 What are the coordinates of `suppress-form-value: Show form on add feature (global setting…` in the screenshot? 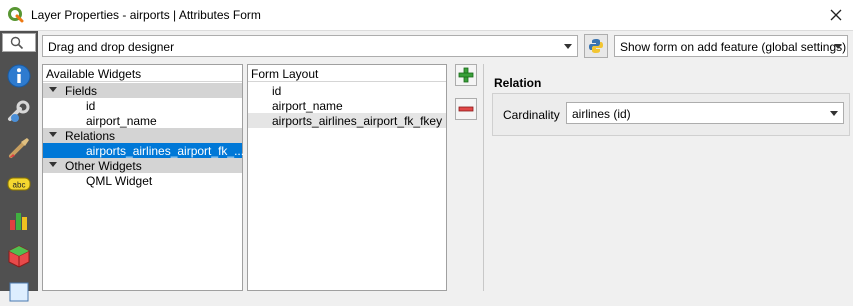 It's located at (733, 47).